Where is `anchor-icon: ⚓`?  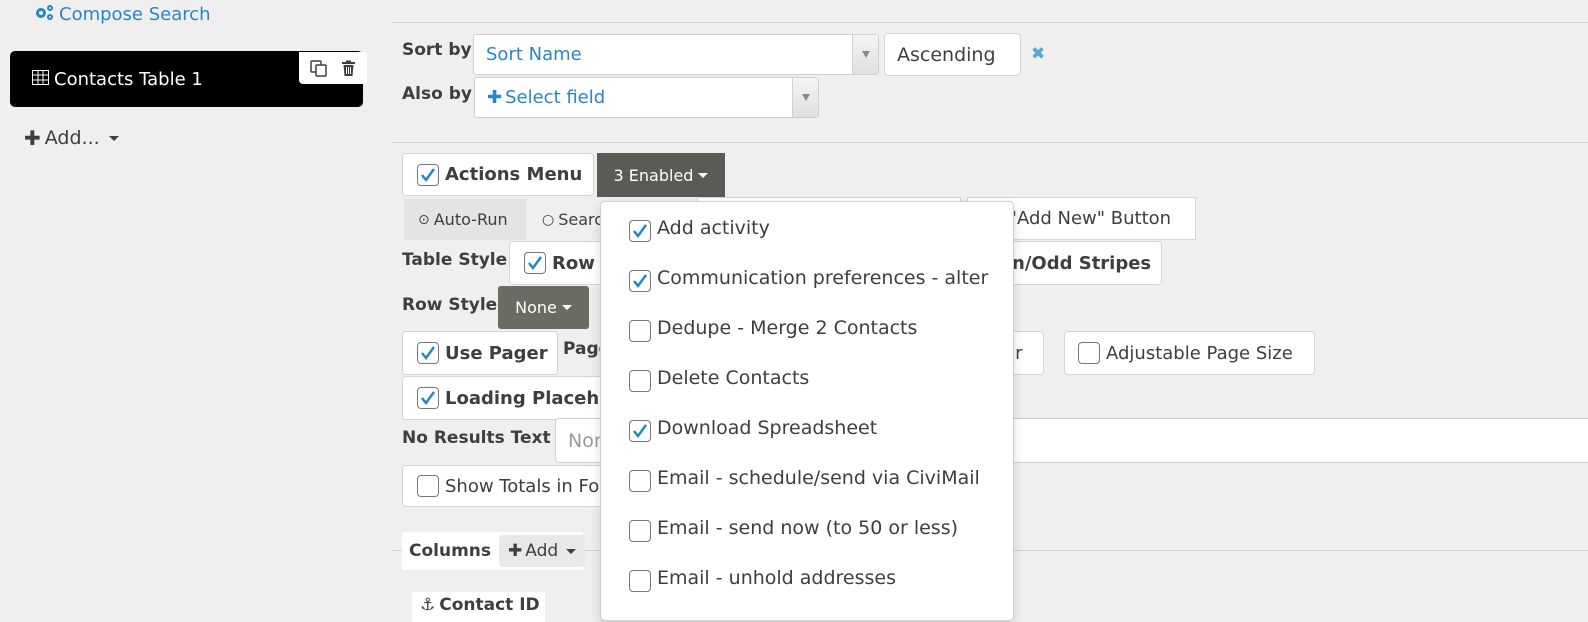 anchor-icon: ⚓ is located at coordinates (428, 605).